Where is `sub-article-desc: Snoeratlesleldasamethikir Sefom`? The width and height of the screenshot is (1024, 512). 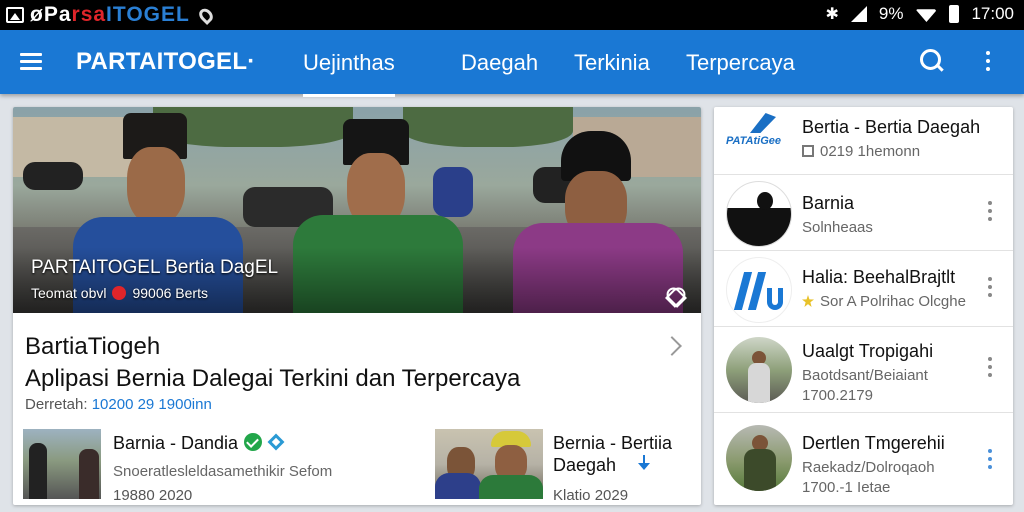
sub-article-desc: Snoeratlesleldasamethikir Sefom is located at coordinates (223, 471).